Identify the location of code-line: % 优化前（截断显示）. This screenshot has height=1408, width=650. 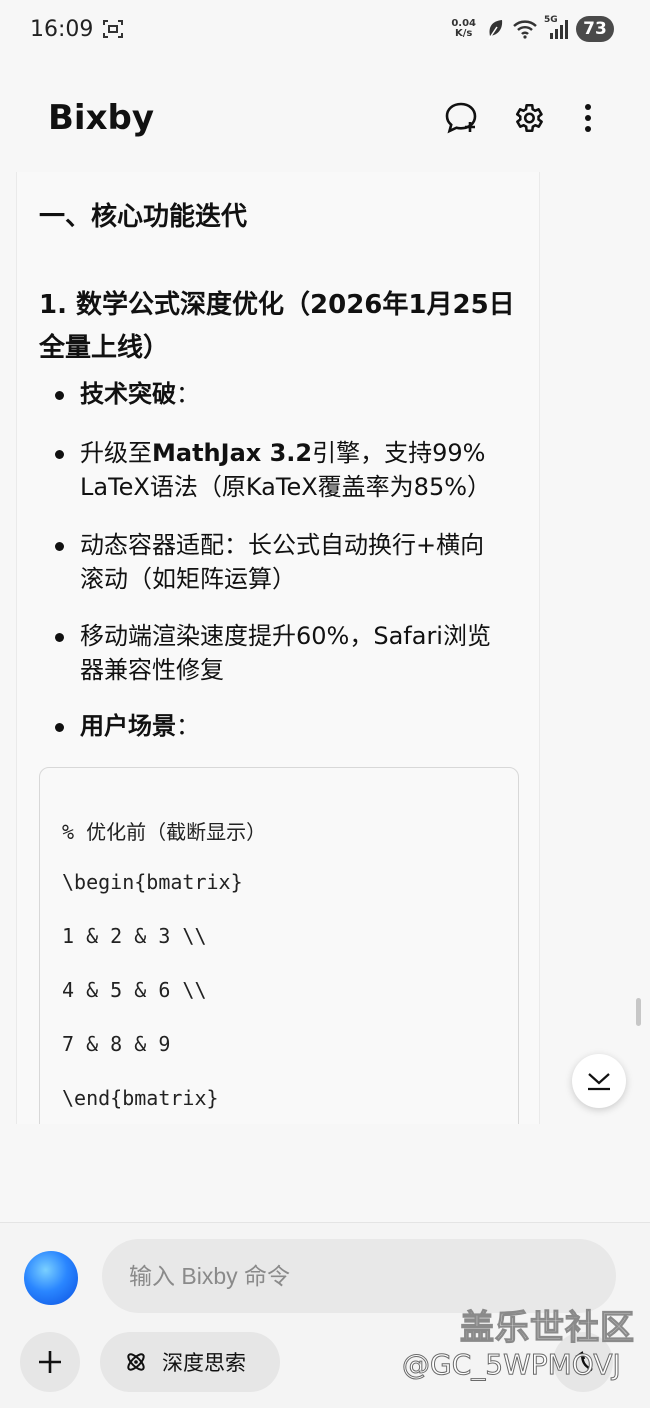
(164, 832).